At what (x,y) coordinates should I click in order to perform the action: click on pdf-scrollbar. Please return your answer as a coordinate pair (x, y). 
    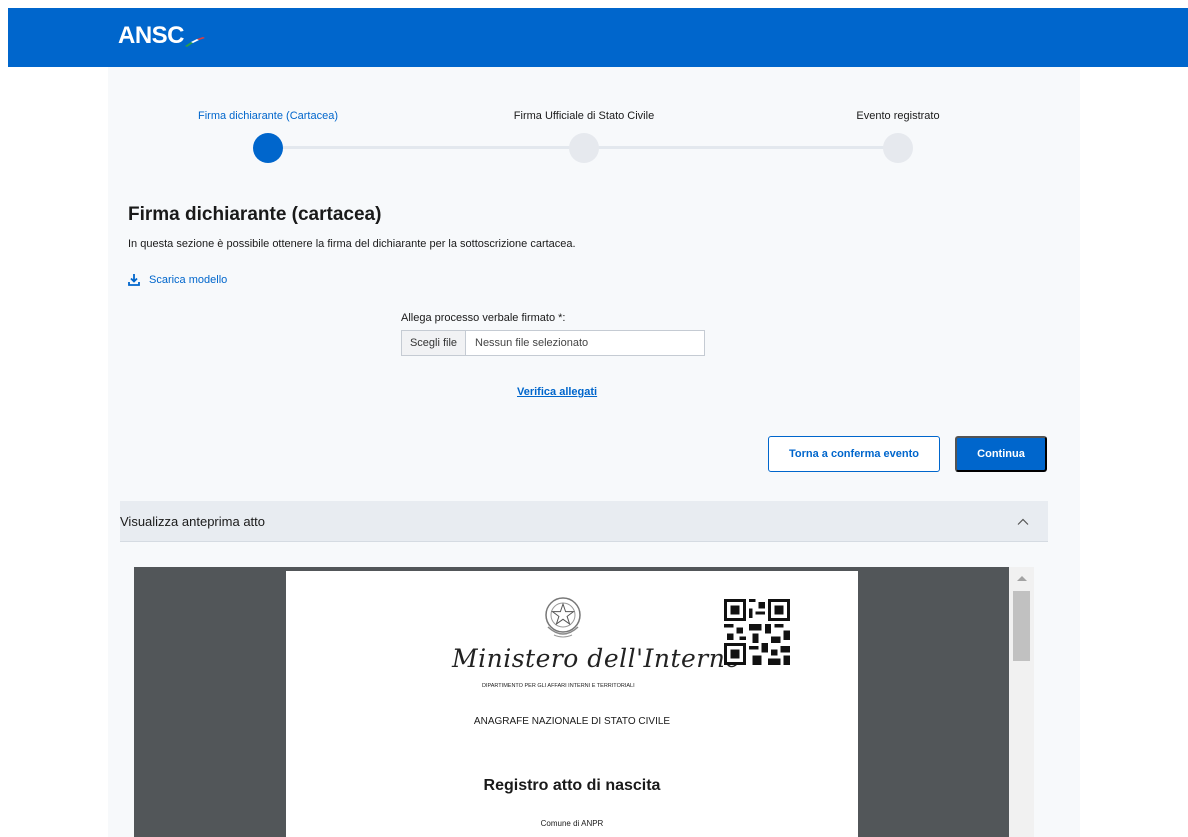
    Looking at the image, I should click on (1021, 702).